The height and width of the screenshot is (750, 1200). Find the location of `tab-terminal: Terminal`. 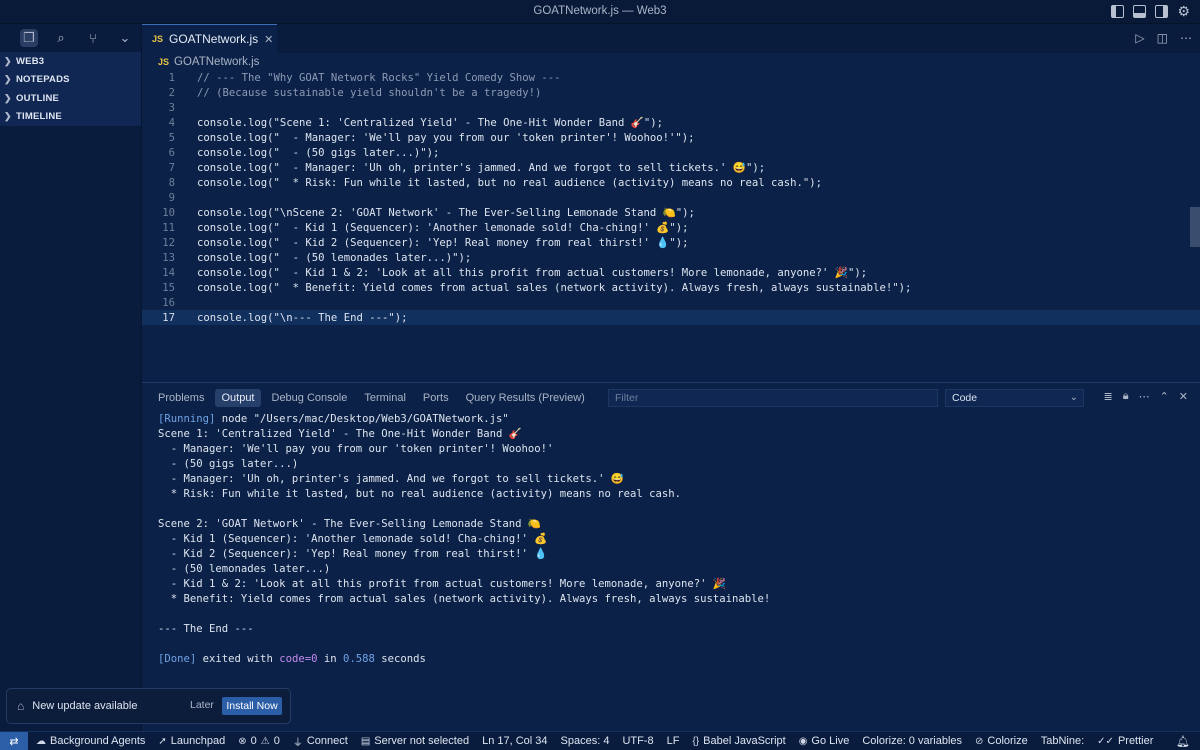

tab-terminal: Terminal is located at coordinates (385, 398).